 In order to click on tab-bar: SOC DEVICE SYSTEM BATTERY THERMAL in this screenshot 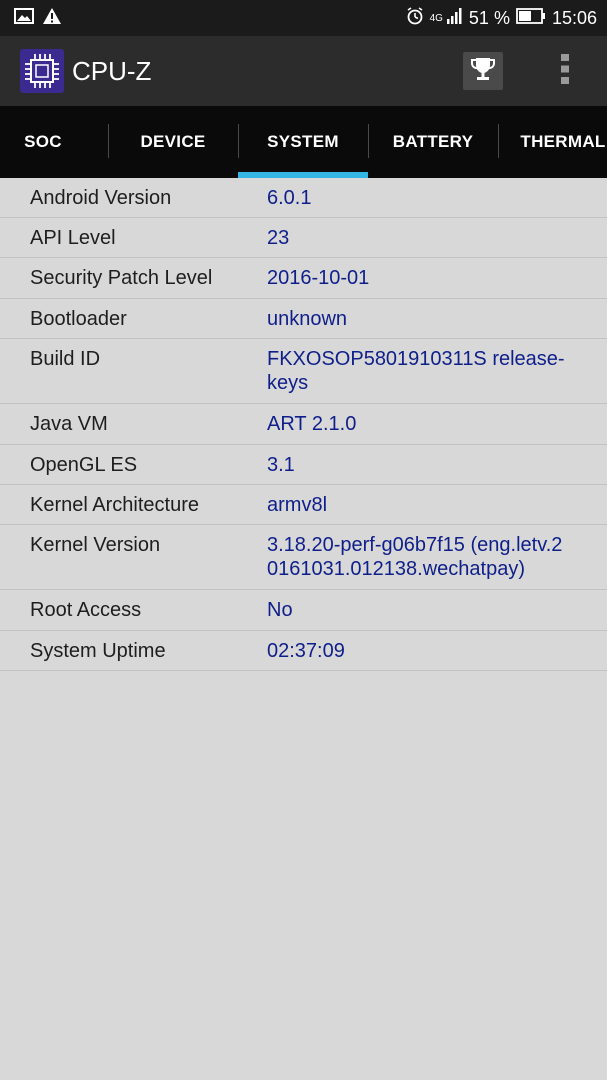, I will do `click(303, 142)`.